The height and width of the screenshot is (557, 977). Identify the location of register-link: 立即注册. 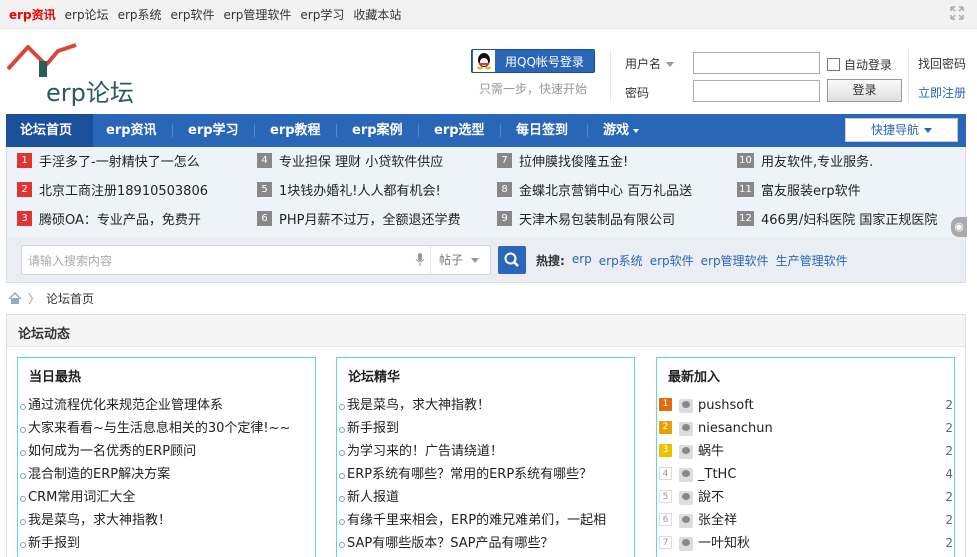
(942, 92).